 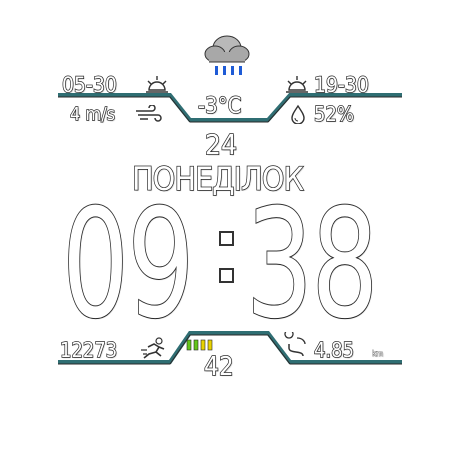 I want to click on battery-icon, so click(x=203, y=345).